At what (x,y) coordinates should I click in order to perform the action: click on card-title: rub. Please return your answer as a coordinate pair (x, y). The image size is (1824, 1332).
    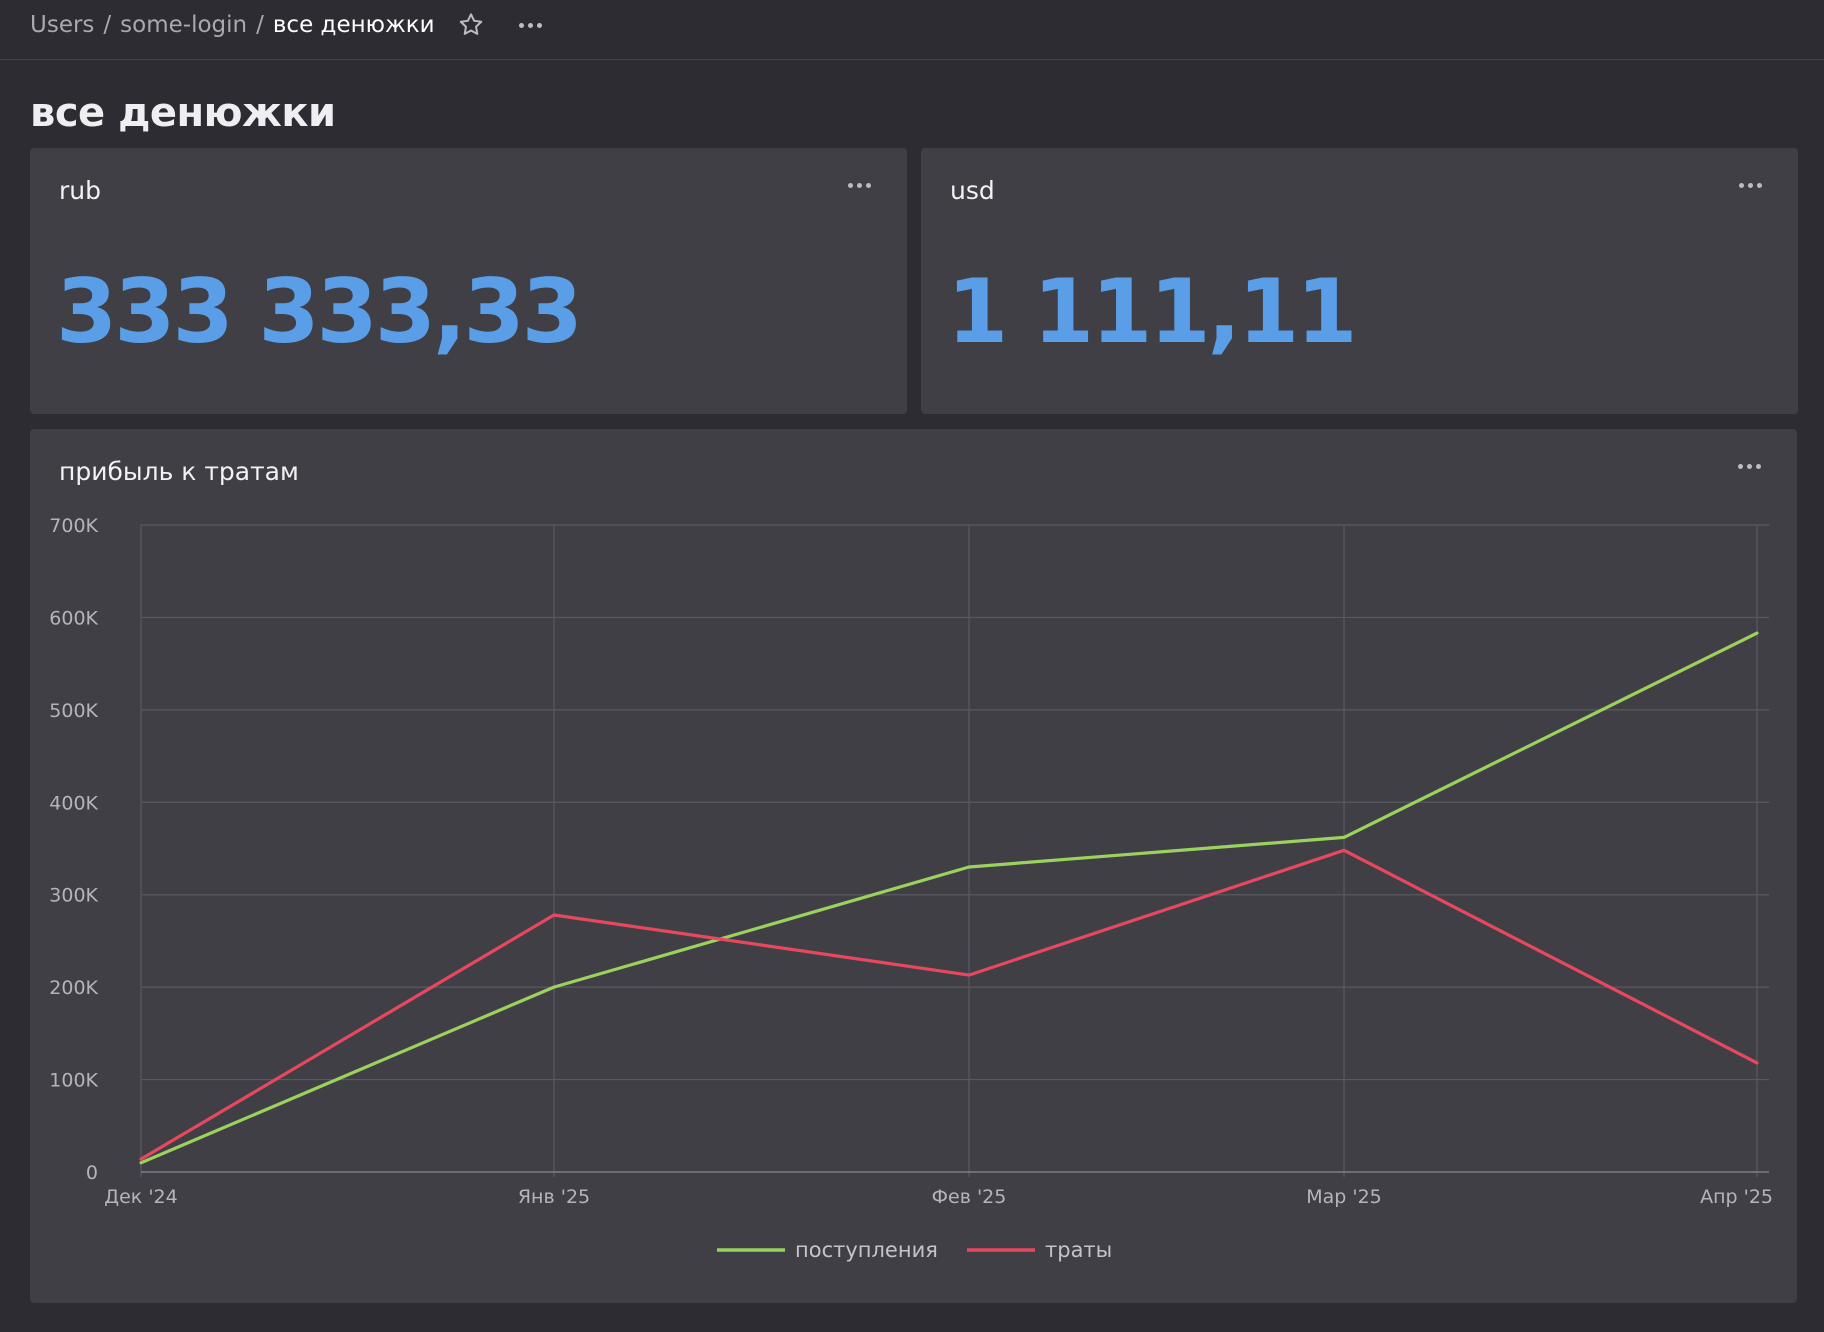
    Looking at the image, I should click on (80, 190).